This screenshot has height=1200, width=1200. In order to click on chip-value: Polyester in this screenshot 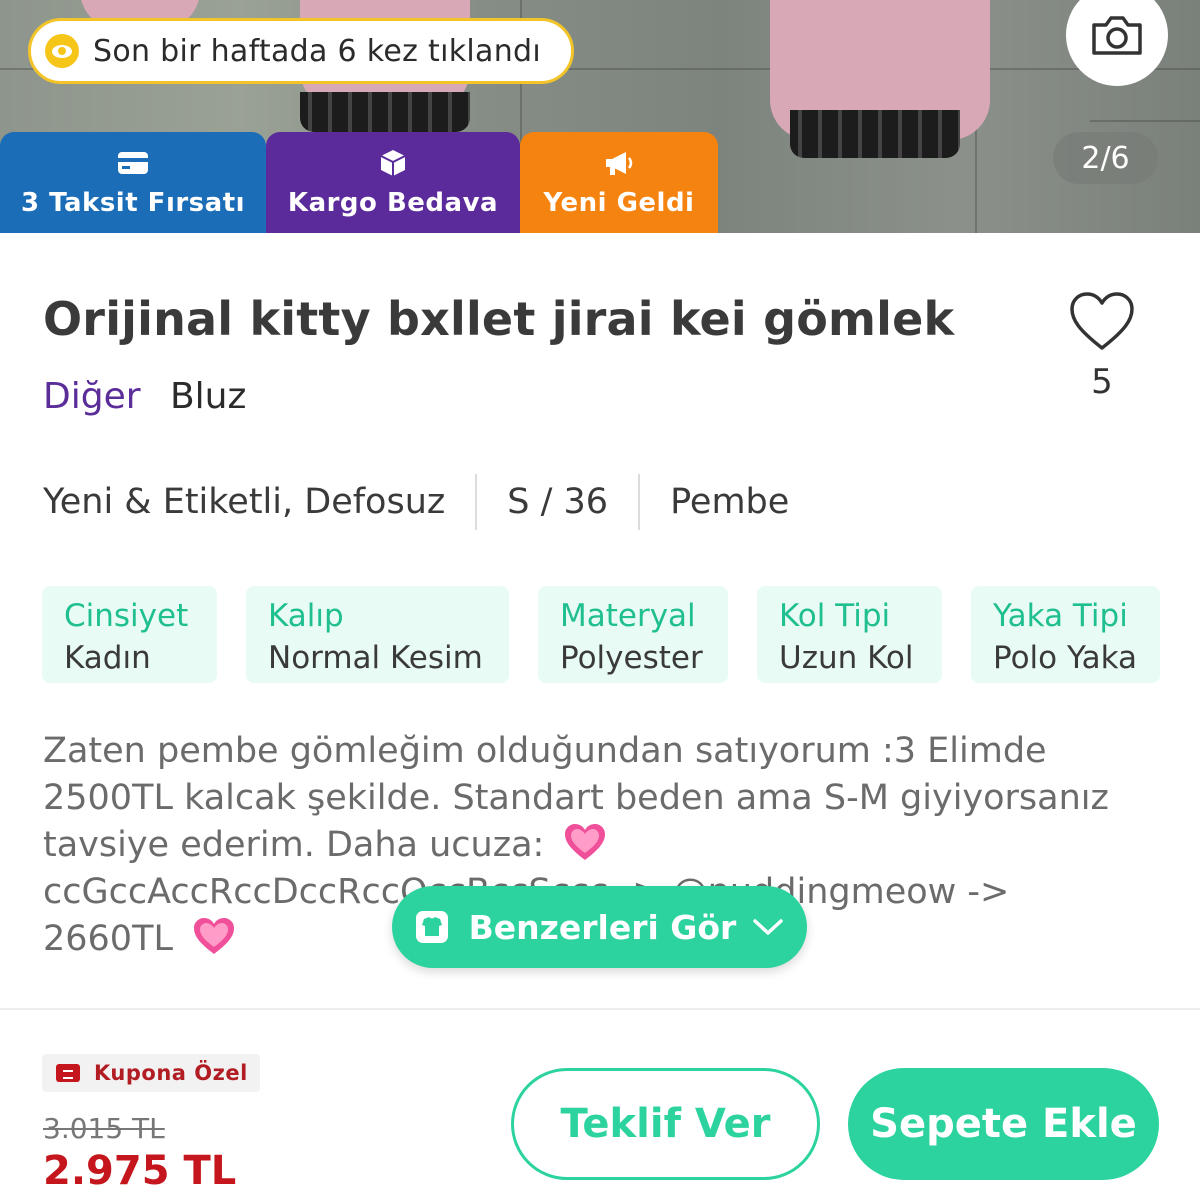, I will do `click(631, 658)`.